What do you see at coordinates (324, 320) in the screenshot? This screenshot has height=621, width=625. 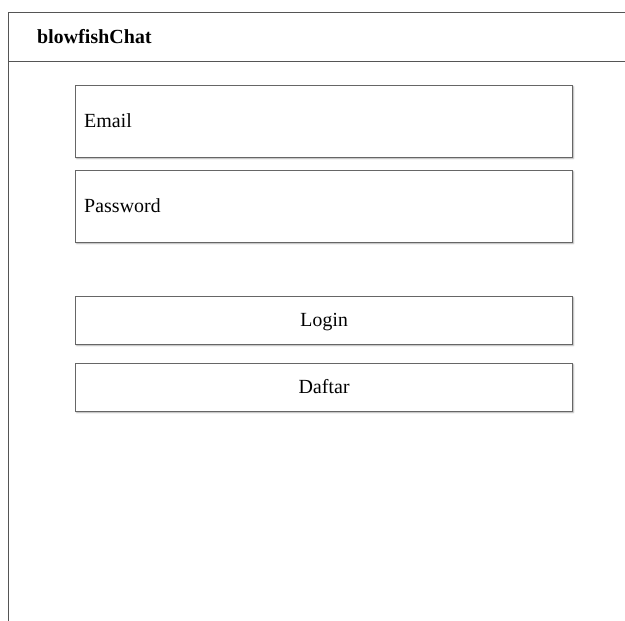 I see `login-button: Login` at bounding box center [324, 320].